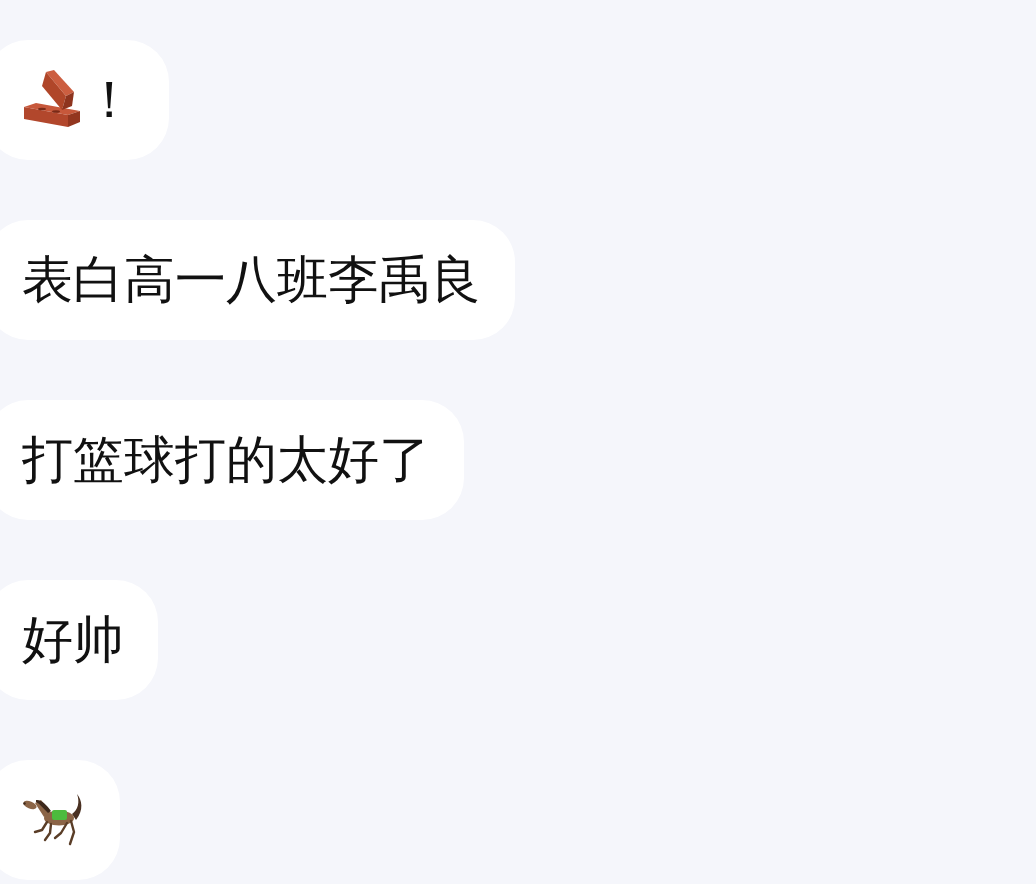 The width and height of the screenshot is (1036, 884). Describe the element at coordinates (73, 640) in the screenshot. I see `message-text: 好帅` at that location.